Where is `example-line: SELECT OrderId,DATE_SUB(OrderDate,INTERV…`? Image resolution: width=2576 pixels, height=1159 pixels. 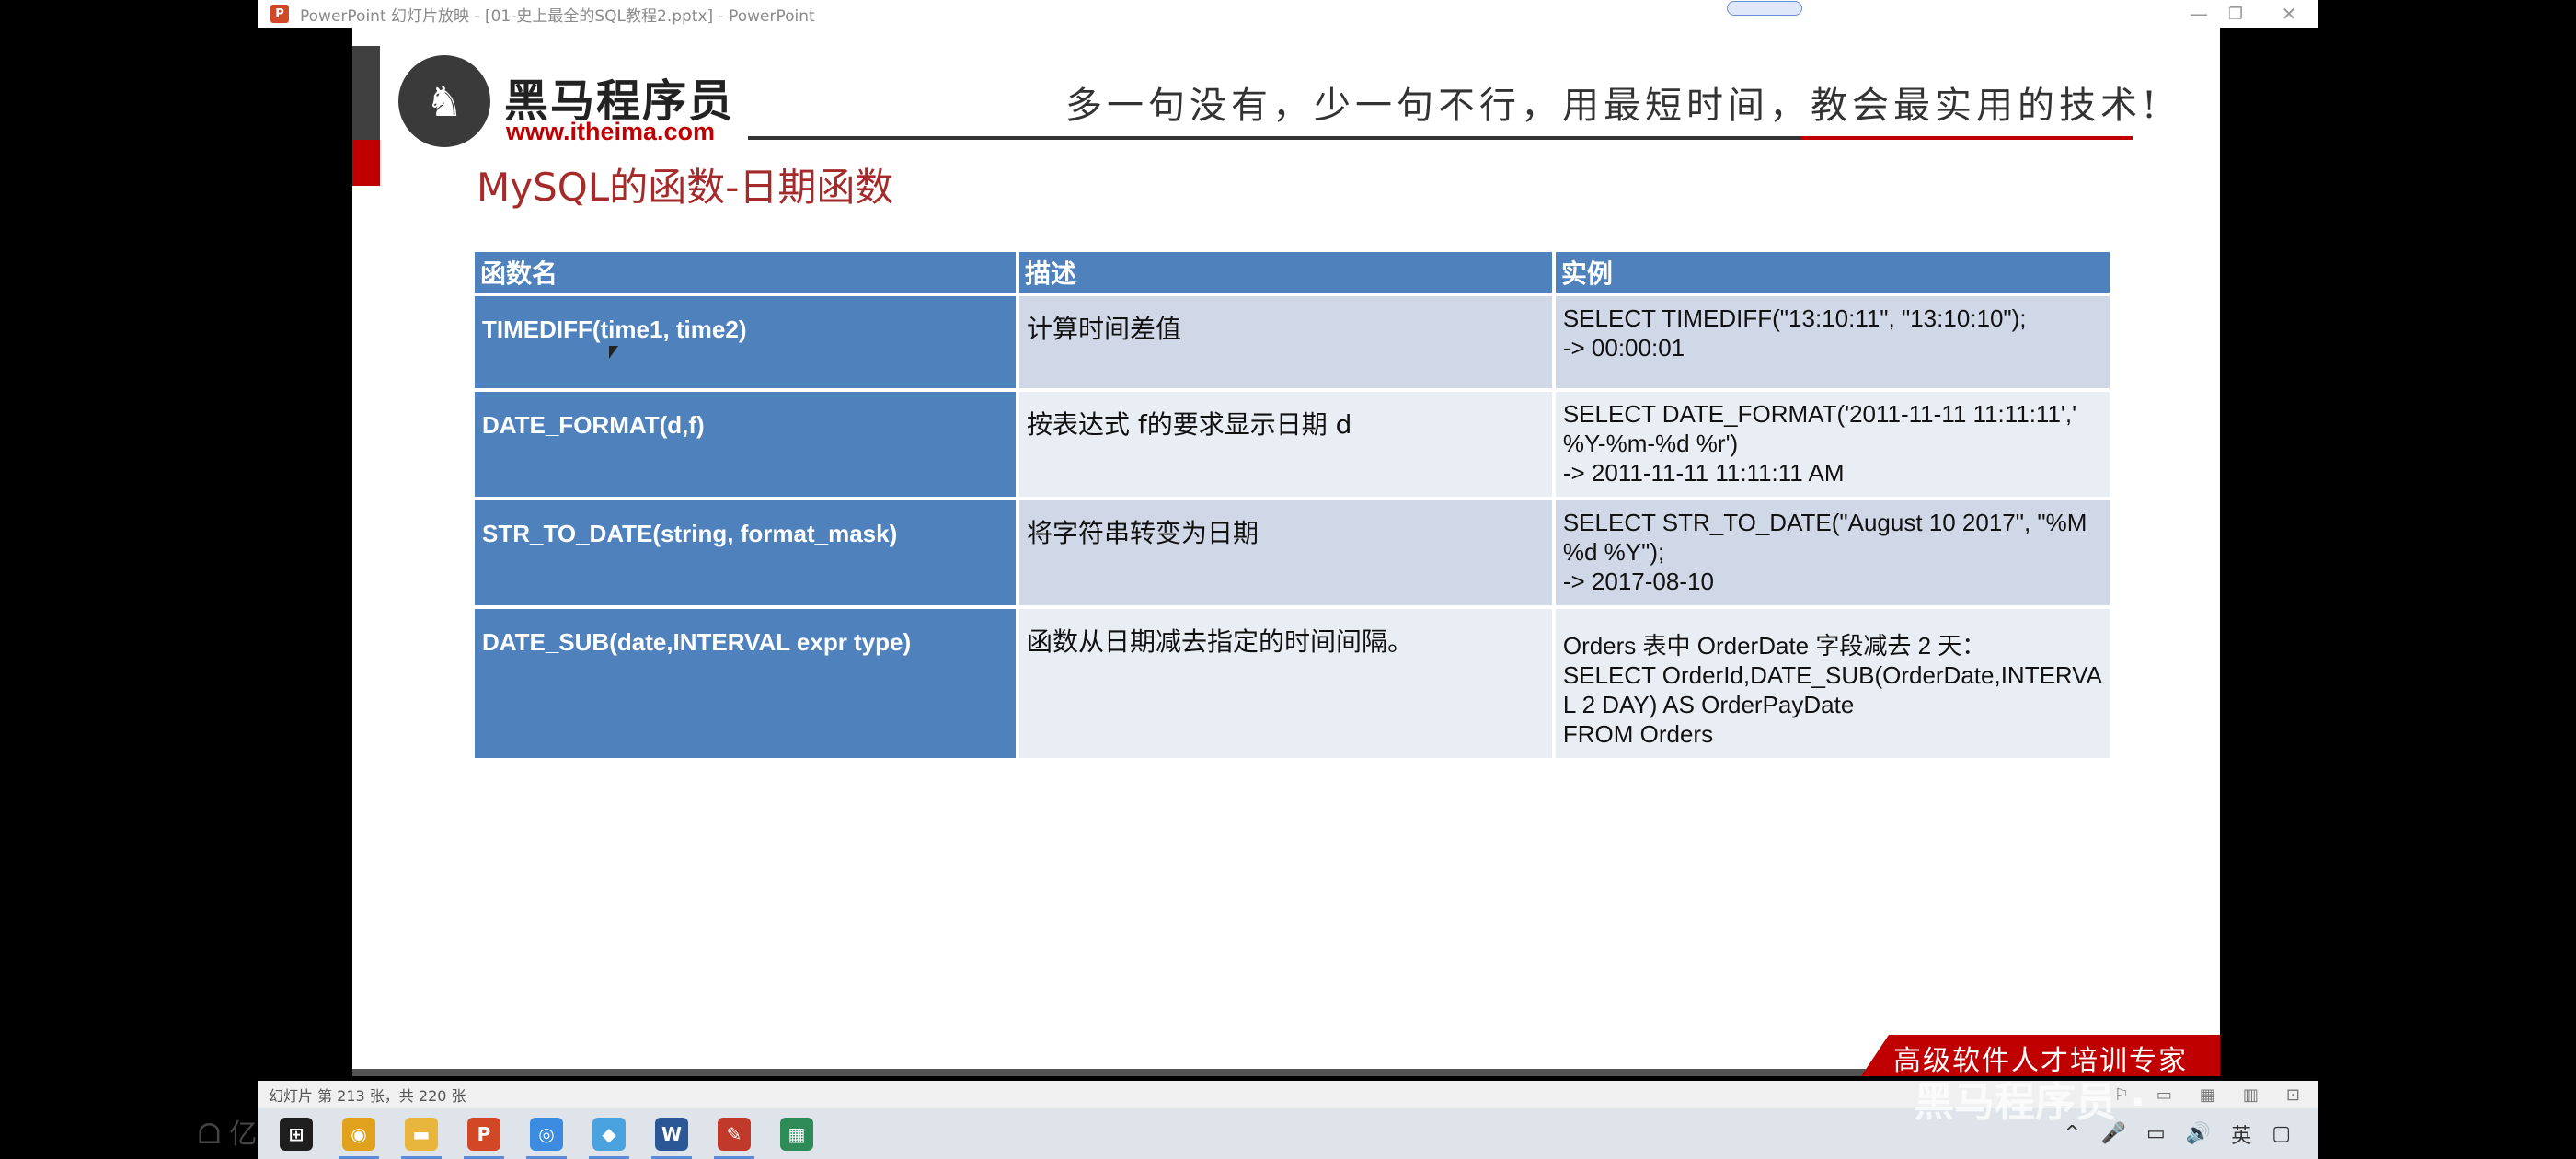
example-line: SELECT OrderId,DATE_SUB(OrderDate,INTERV… is located at coordinates (1832, 675).